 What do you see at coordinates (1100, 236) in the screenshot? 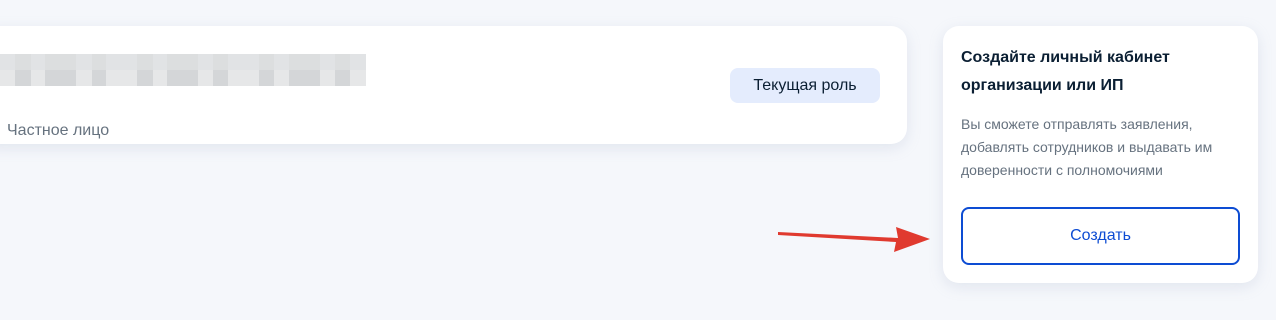
I see `create-button: Создать` at bounding box center [1100, 236].